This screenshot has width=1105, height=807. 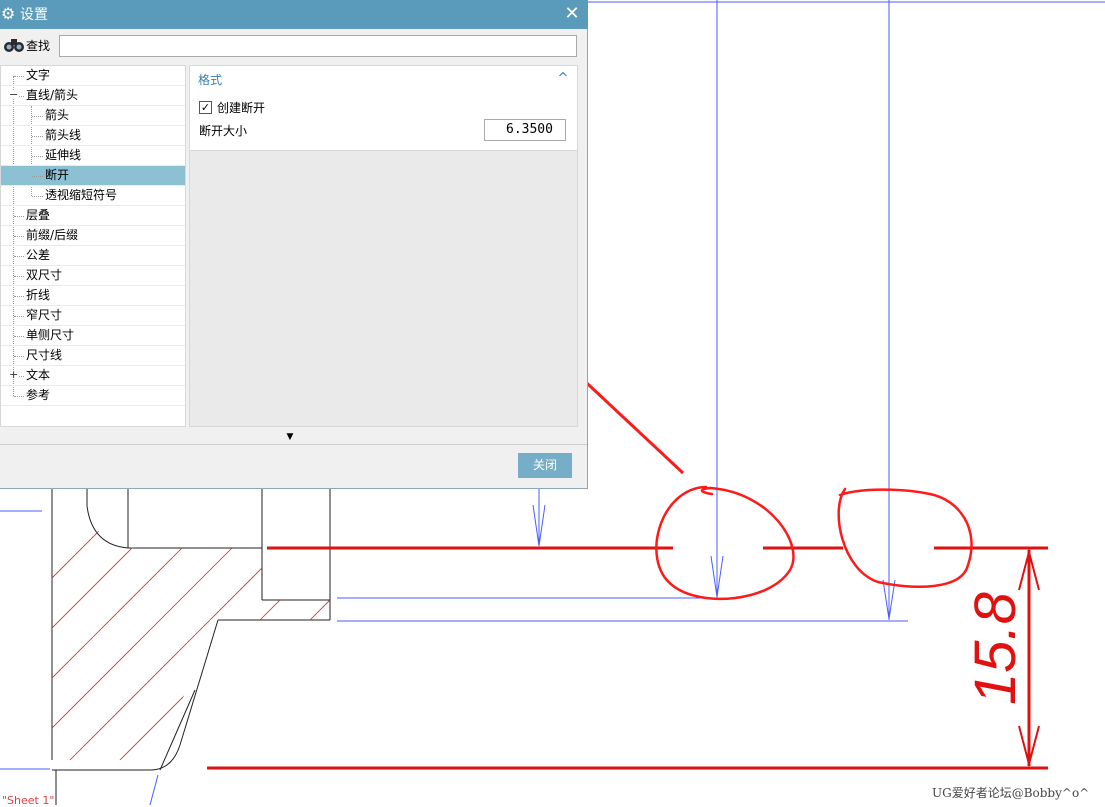 I want to click on format-group: 格式 ^ ✓ 创建断开 断开大小 6.3500, so click(x=383, y=108).